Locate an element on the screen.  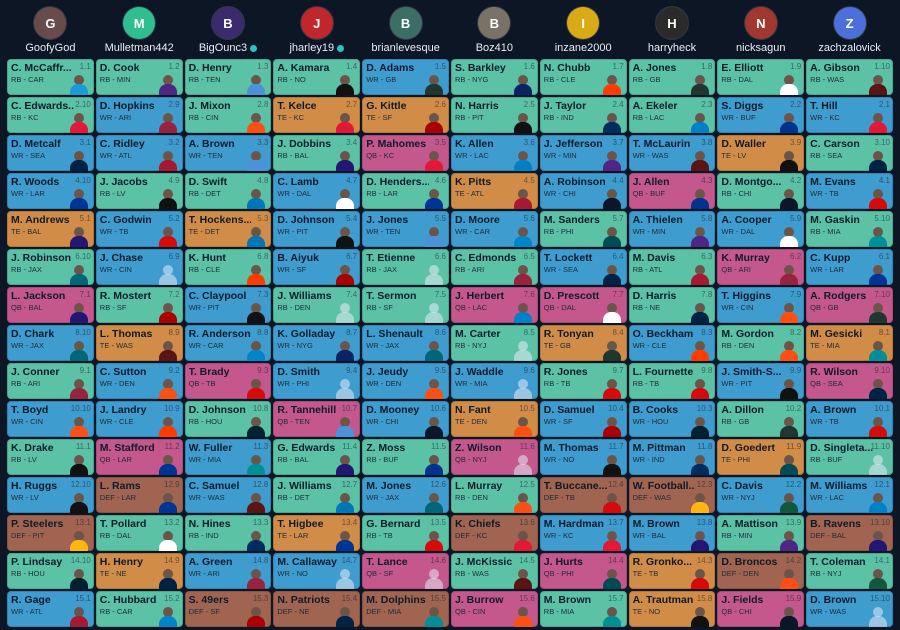
draft-pick-cell: T. Lockett WR - SEA 6.4 is located at coordinates (583, 267).